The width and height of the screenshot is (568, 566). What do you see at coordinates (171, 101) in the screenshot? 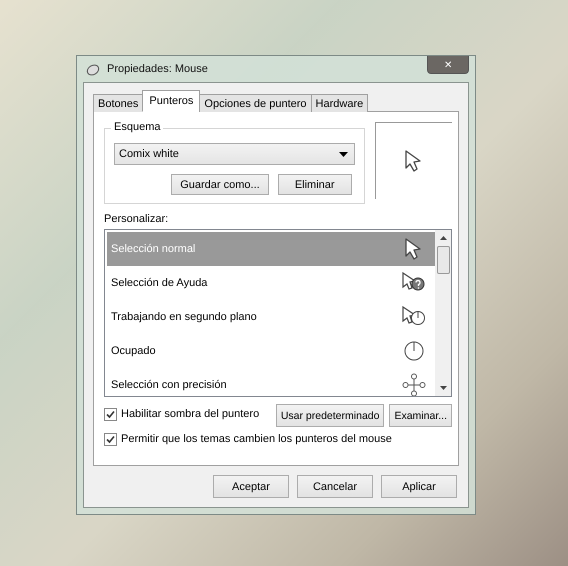
I see `tab: Punteros` at bounding box center [171, 101].